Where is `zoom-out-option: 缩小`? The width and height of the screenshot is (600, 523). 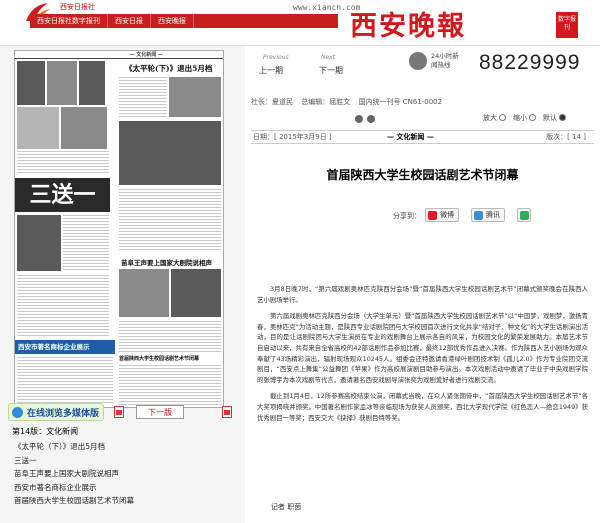 zoom-out-option: 缩小 is located at coordinates (524, 118).